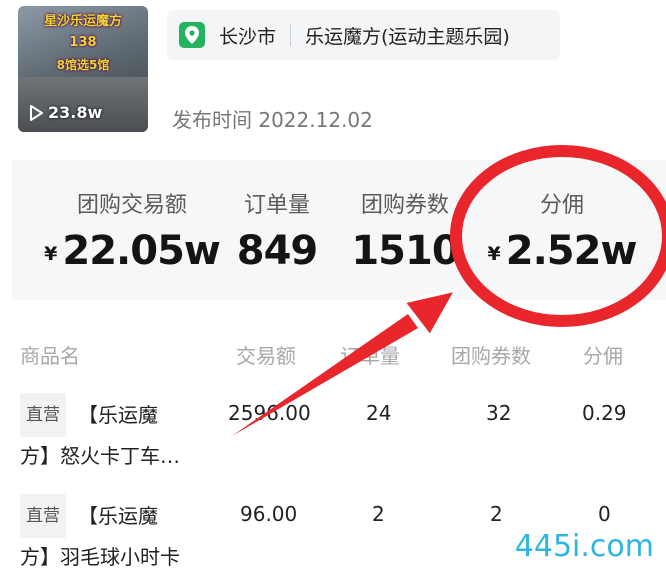 The image size is (666, 570). I want to click on table-row-2-orders: 2, so click(378, 514).